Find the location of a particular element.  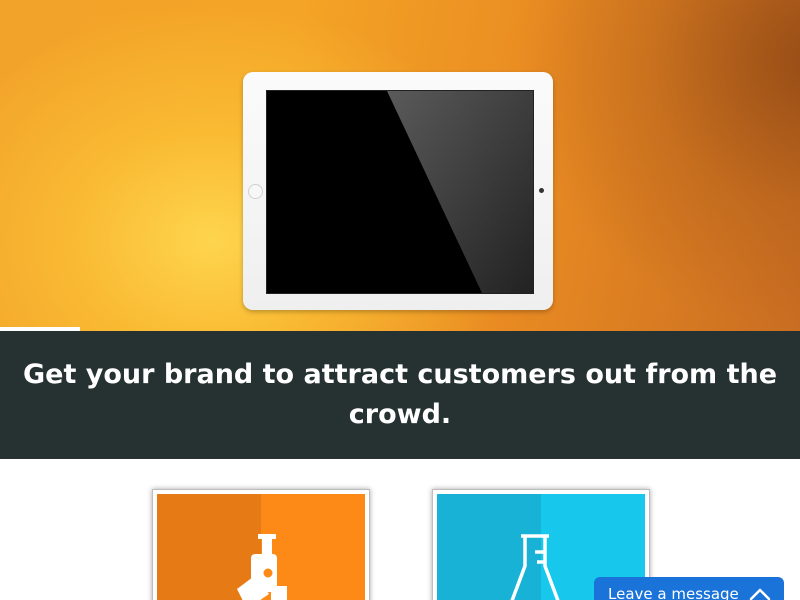

tablet-home-button-icon is located at coordinates (255, 191).